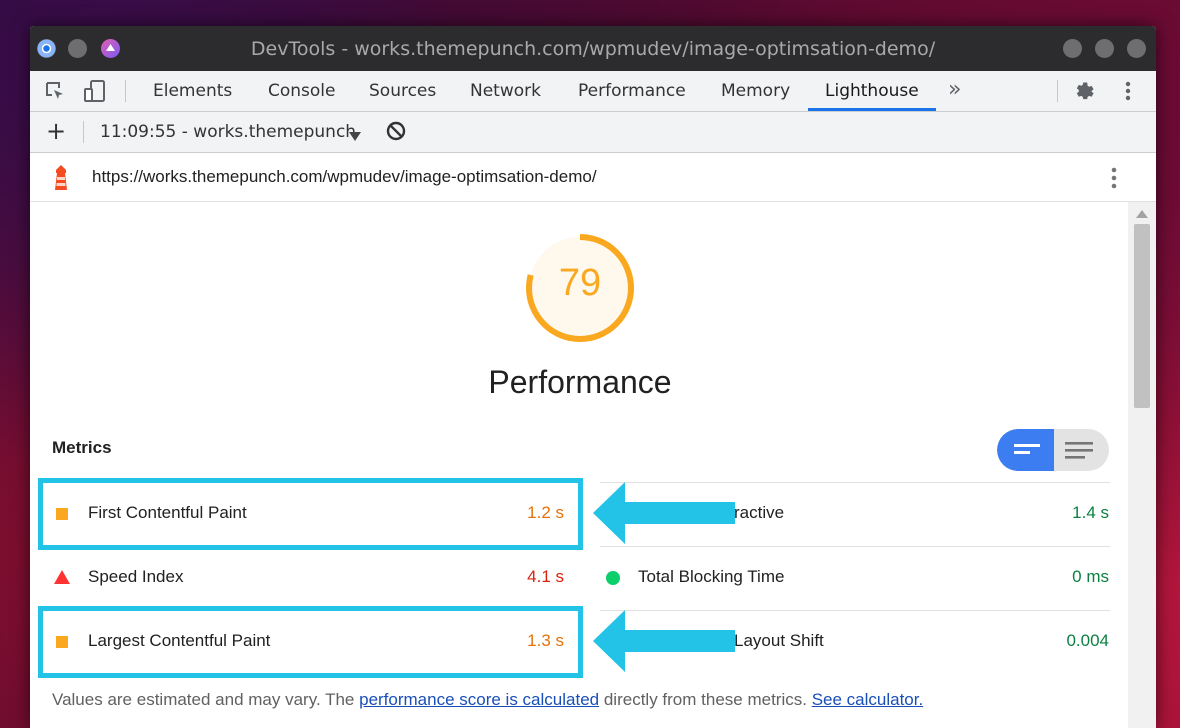 The width and height of the screenshot is (1180, 728). I want to click on metric-value: 4.1 s, so click(545, 576).